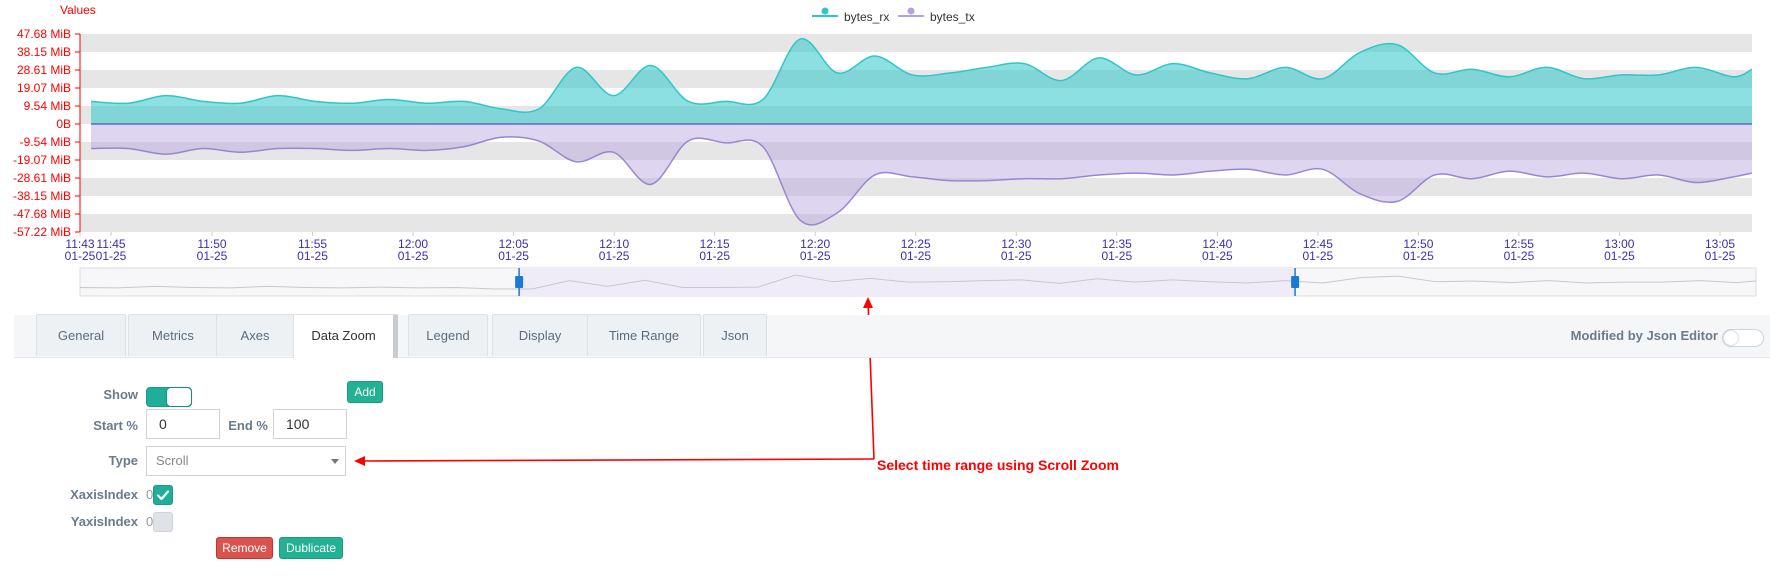  Describe the element at coordinates (183, 424) in the screenshot. I see `start-pct-input: 0` at that location.